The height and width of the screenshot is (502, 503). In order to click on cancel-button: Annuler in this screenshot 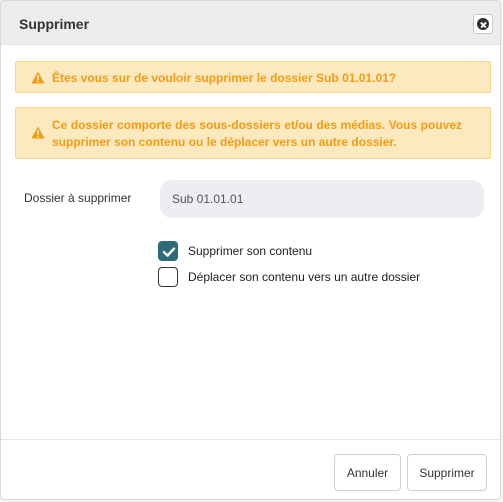, I will do `click(367, 472)`.